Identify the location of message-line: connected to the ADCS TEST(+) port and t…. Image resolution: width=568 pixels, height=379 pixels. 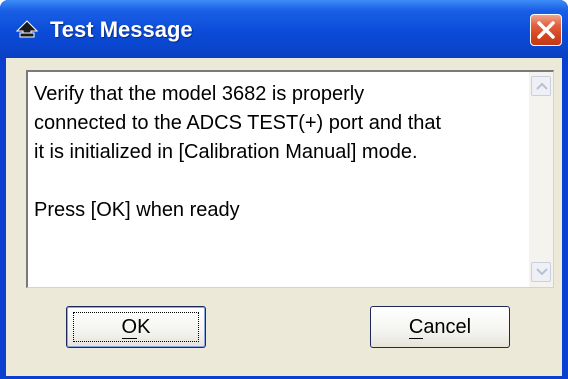
(238, 123).